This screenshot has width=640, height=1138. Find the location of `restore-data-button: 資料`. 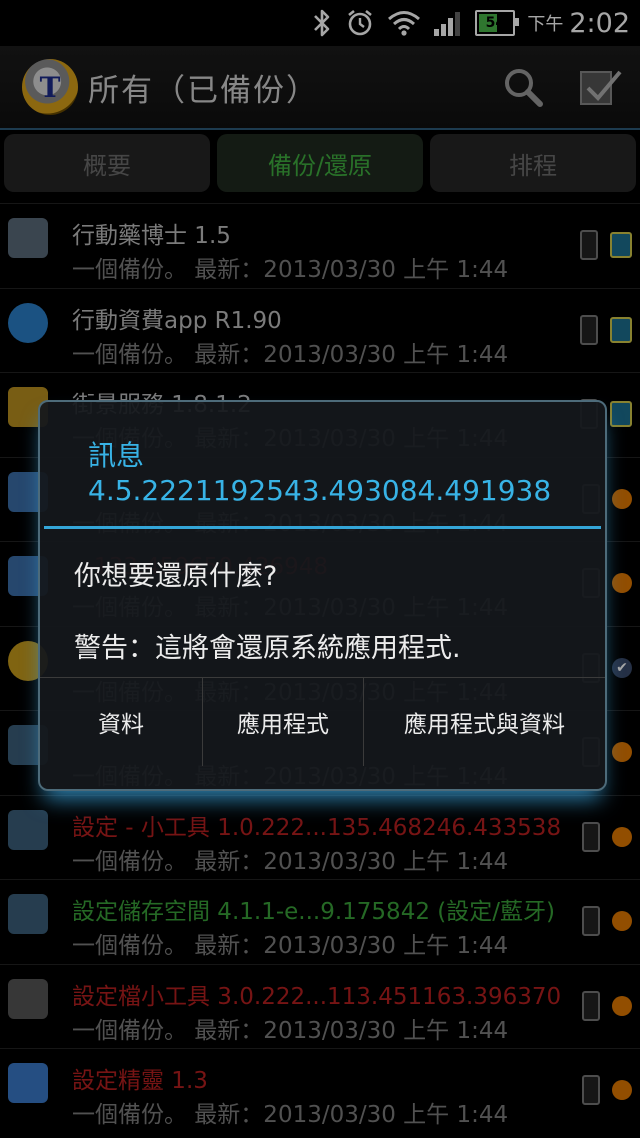

restore-data-button: 資料 is located at coordinates (121, 722).